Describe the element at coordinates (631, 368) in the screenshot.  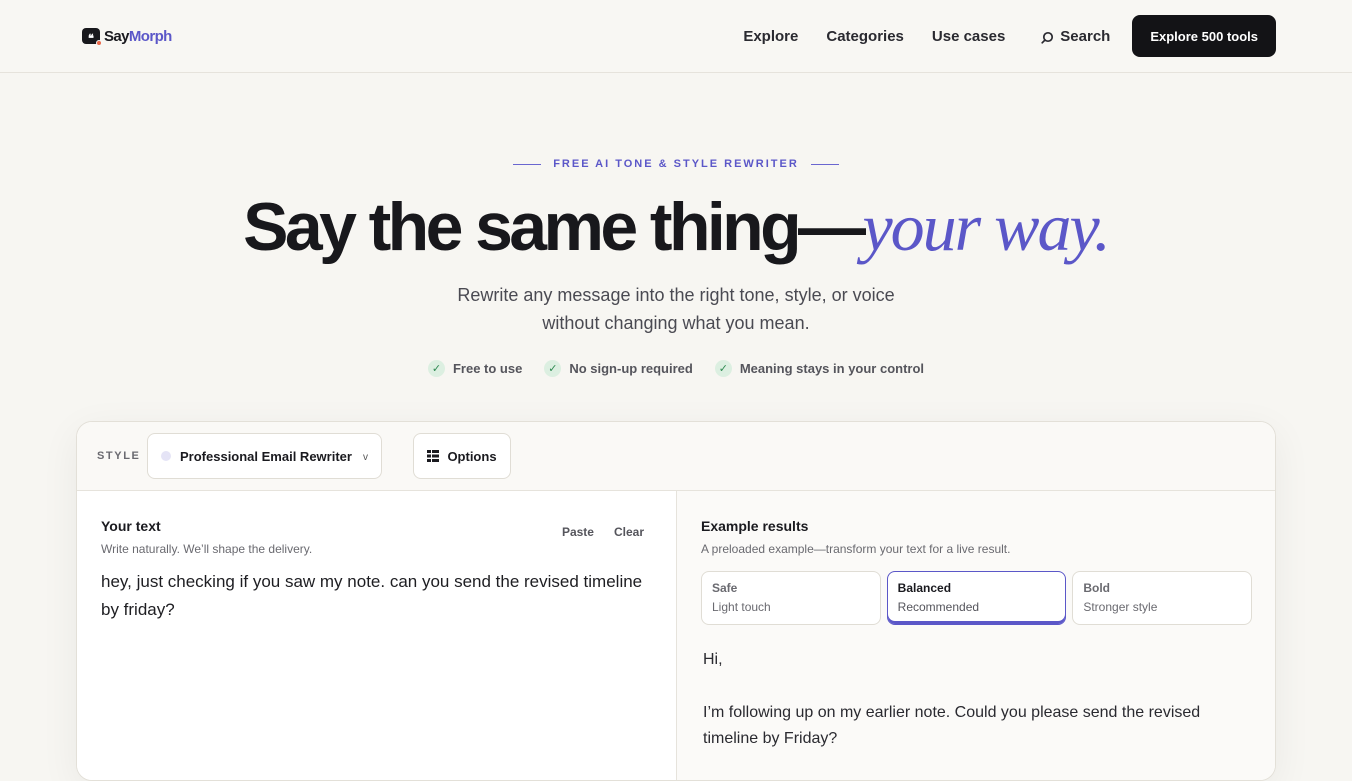
I see `badge-label: No sign-up required` at that location.